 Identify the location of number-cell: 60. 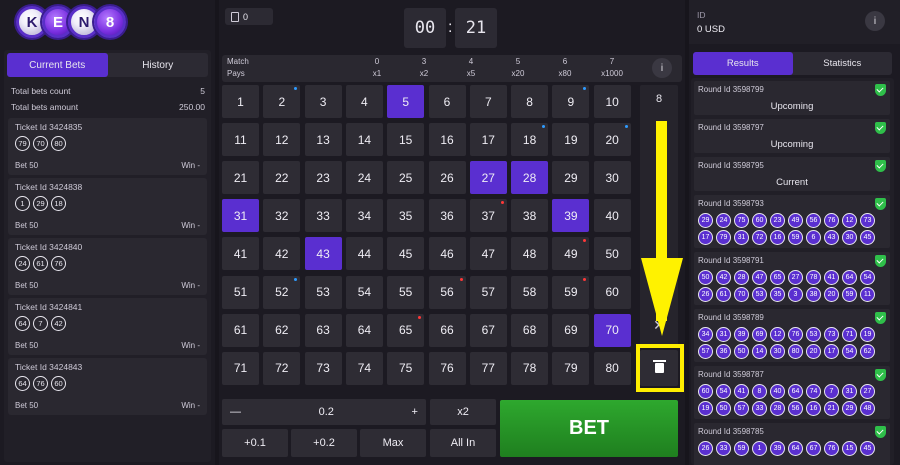
(612, 292).